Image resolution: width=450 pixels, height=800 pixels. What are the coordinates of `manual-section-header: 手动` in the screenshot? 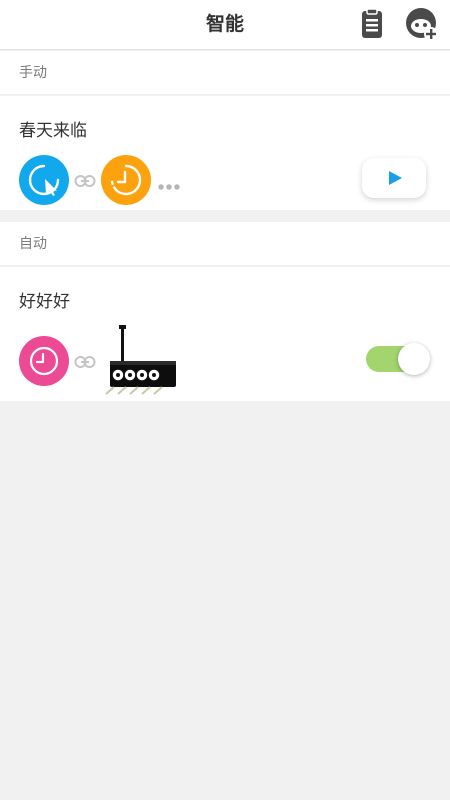 It's located at (225, 73).